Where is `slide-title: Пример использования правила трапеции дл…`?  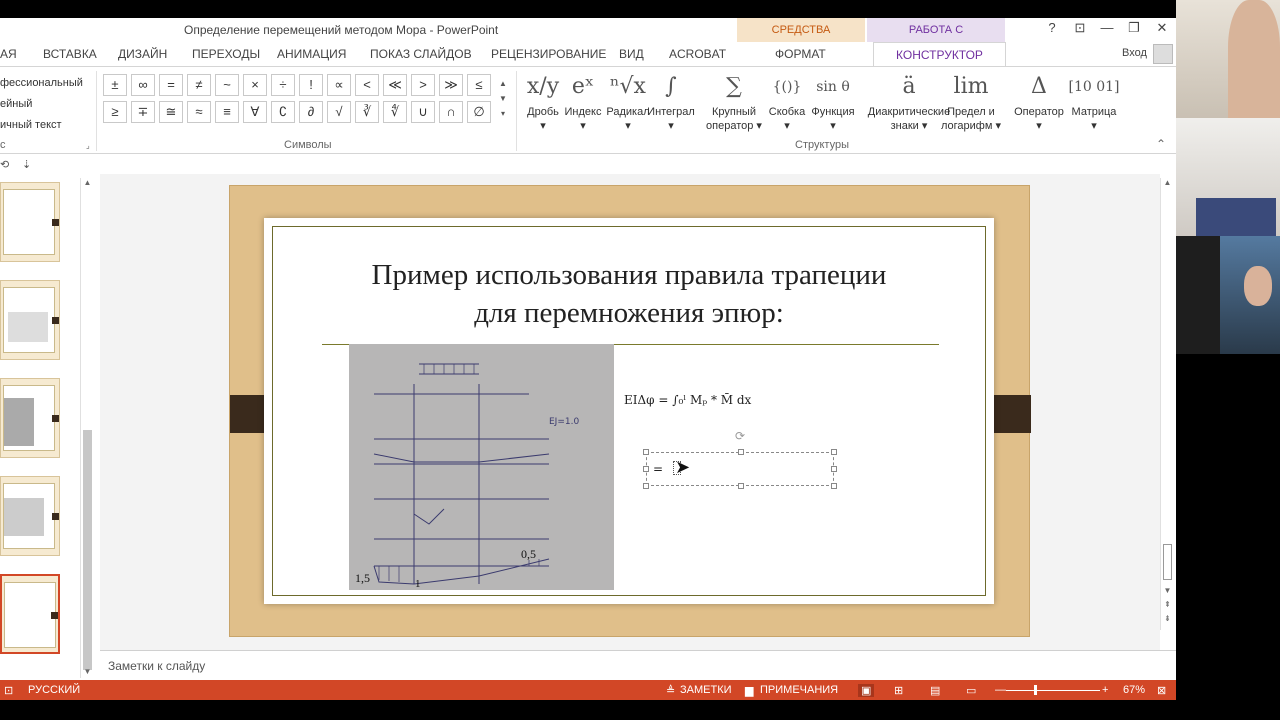
slide-title: Пример использования правила трапеции дл… is located at coordinates (629, 294).